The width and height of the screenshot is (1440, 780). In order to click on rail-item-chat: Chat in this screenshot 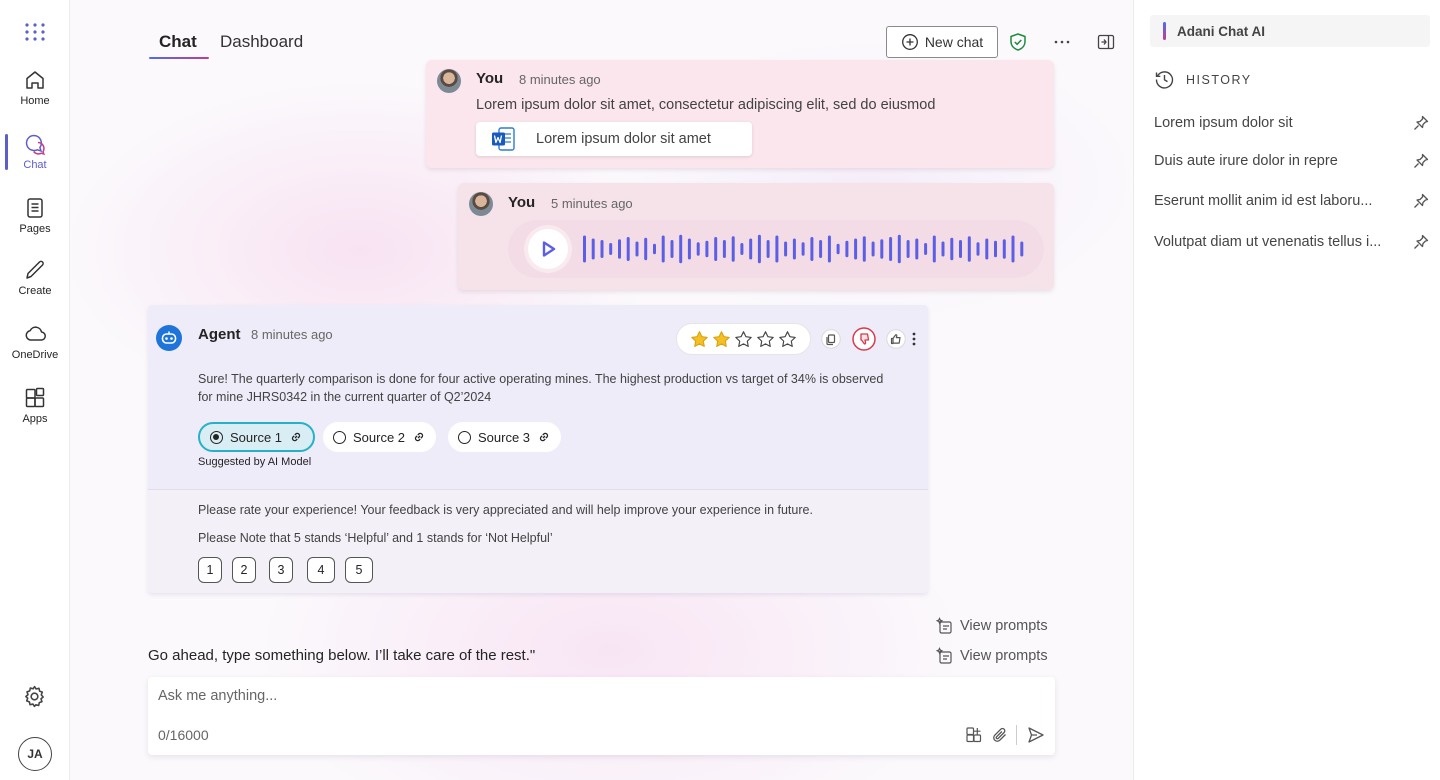, I will do `click(35, 160)`.